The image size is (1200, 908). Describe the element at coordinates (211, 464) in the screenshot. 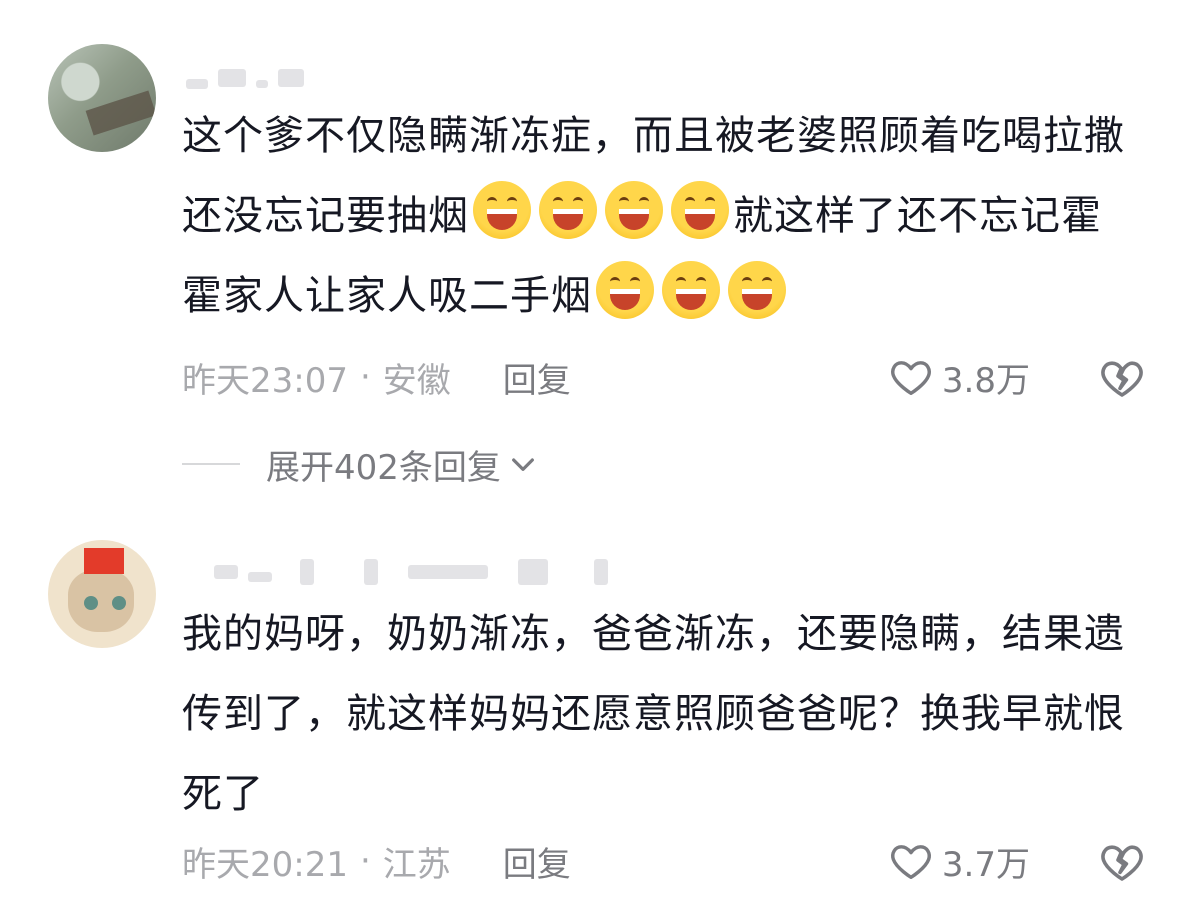

I see `divider-line` at that location.